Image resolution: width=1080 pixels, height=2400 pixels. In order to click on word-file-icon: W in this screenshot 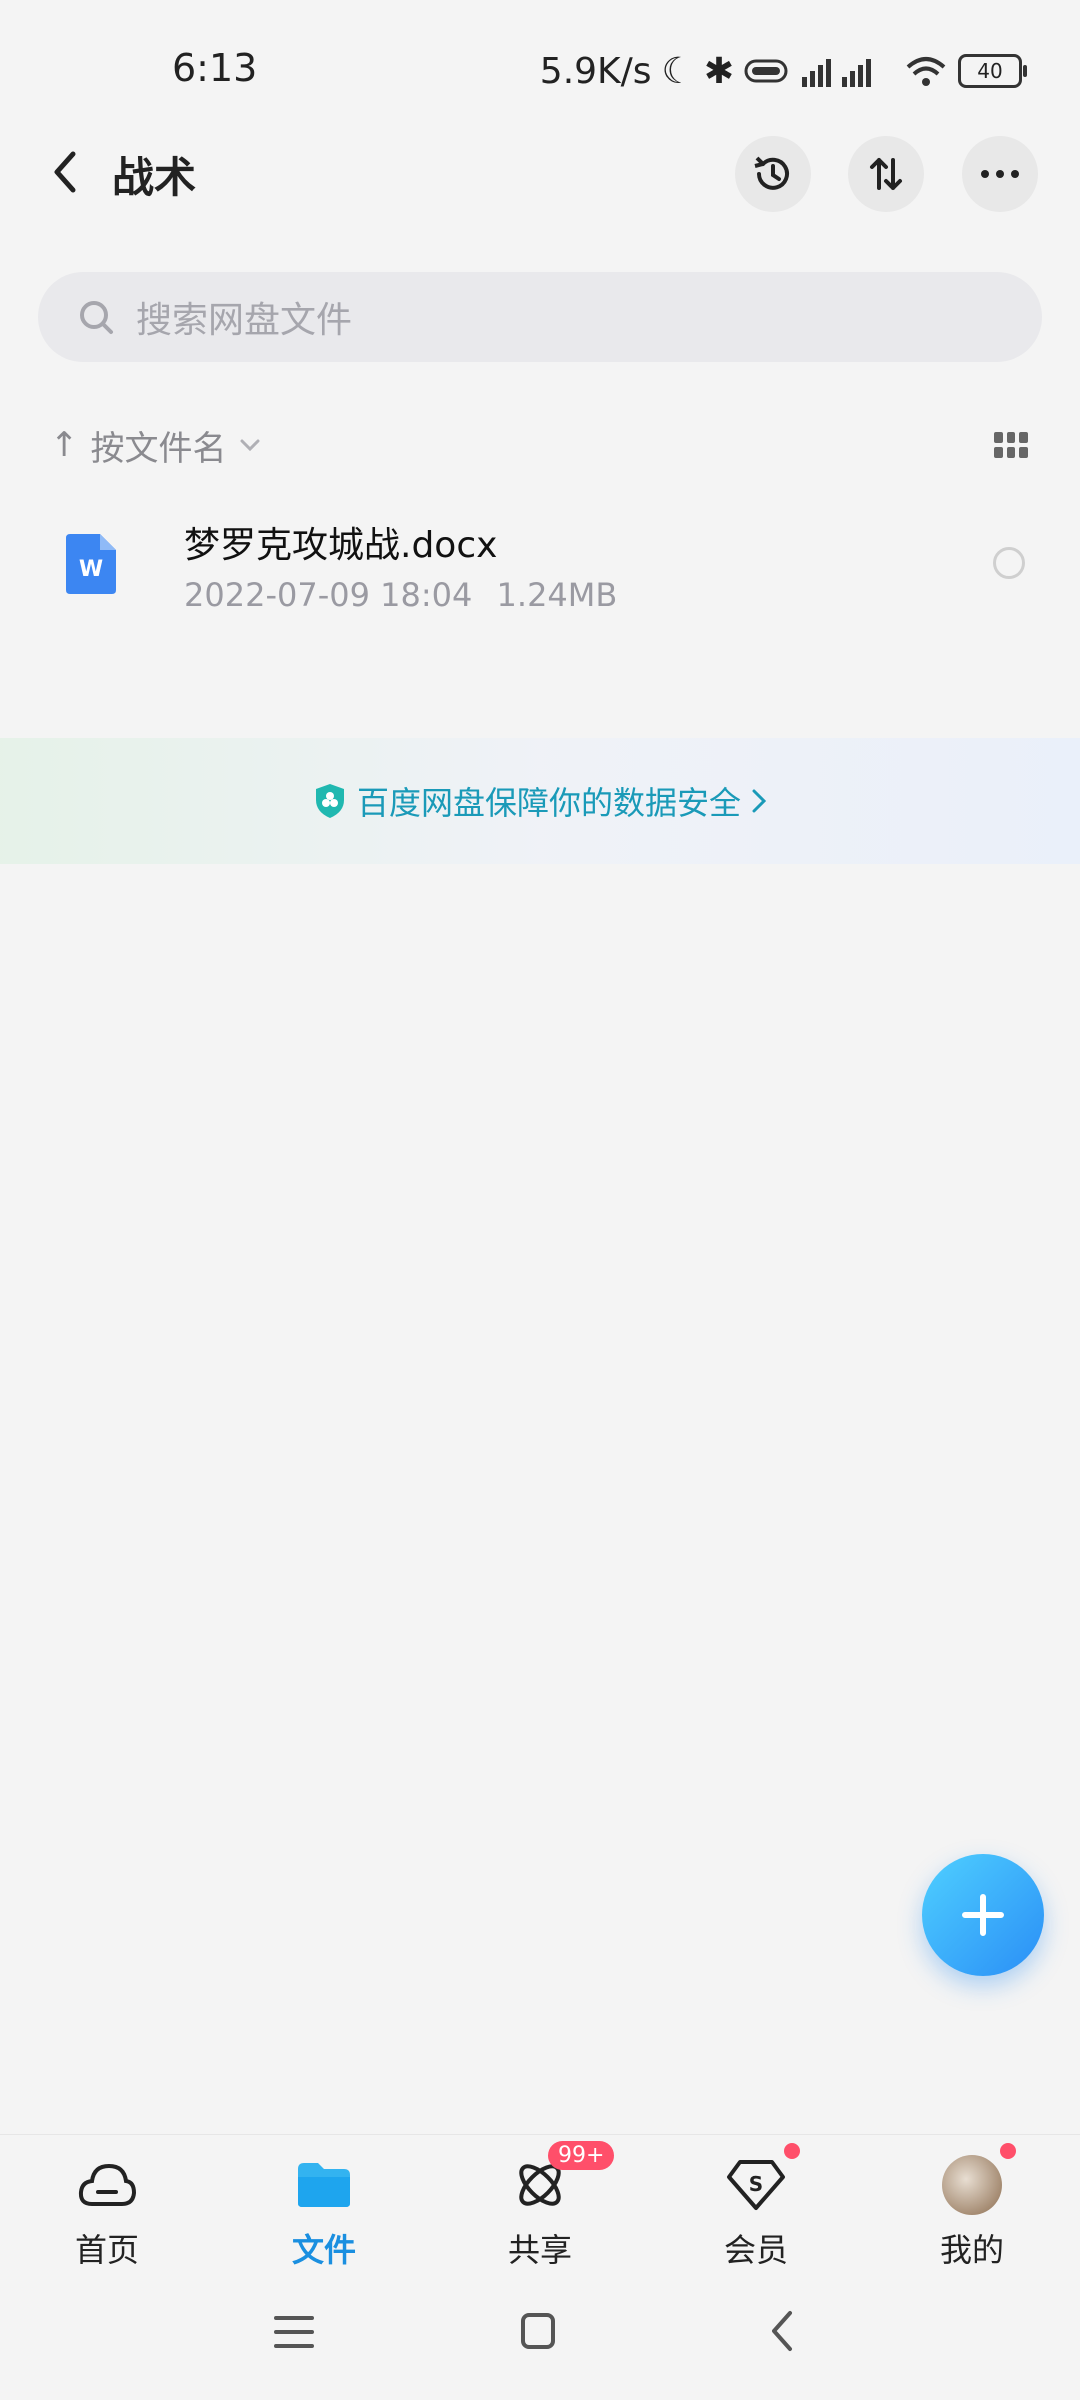, I will do `click(91, 564)`.